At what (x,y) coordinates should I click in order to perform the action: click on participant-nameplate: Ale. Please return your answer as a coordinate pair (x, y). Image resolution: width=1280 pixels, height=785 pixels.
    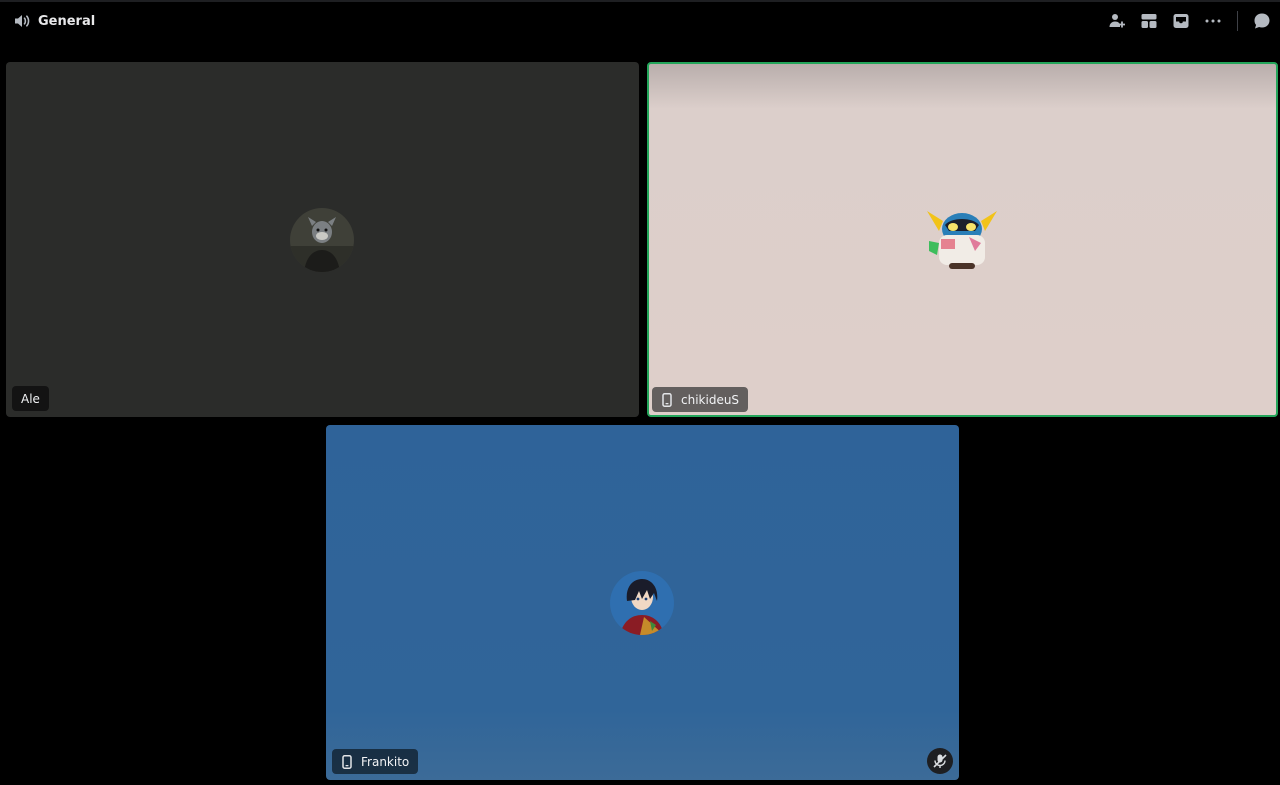
    Looking at the image, I should click on (30, 398).